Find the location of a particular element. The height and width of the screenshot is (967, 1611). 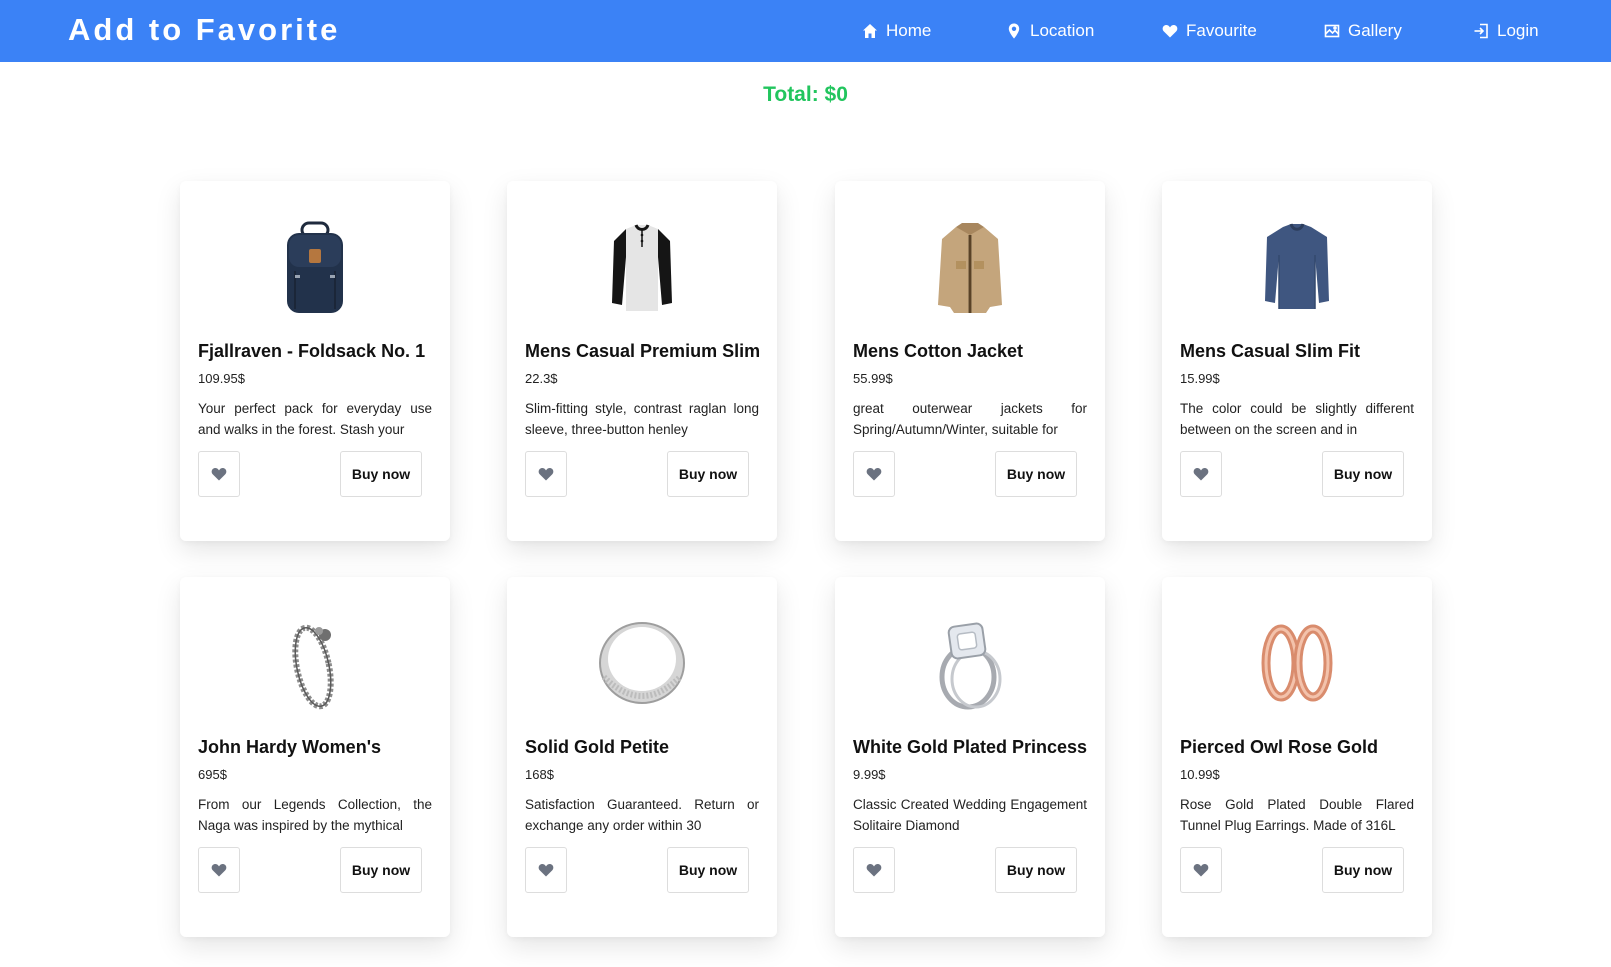

product-image-long-sleeve-shirt is located at coordinates (1297, 269).